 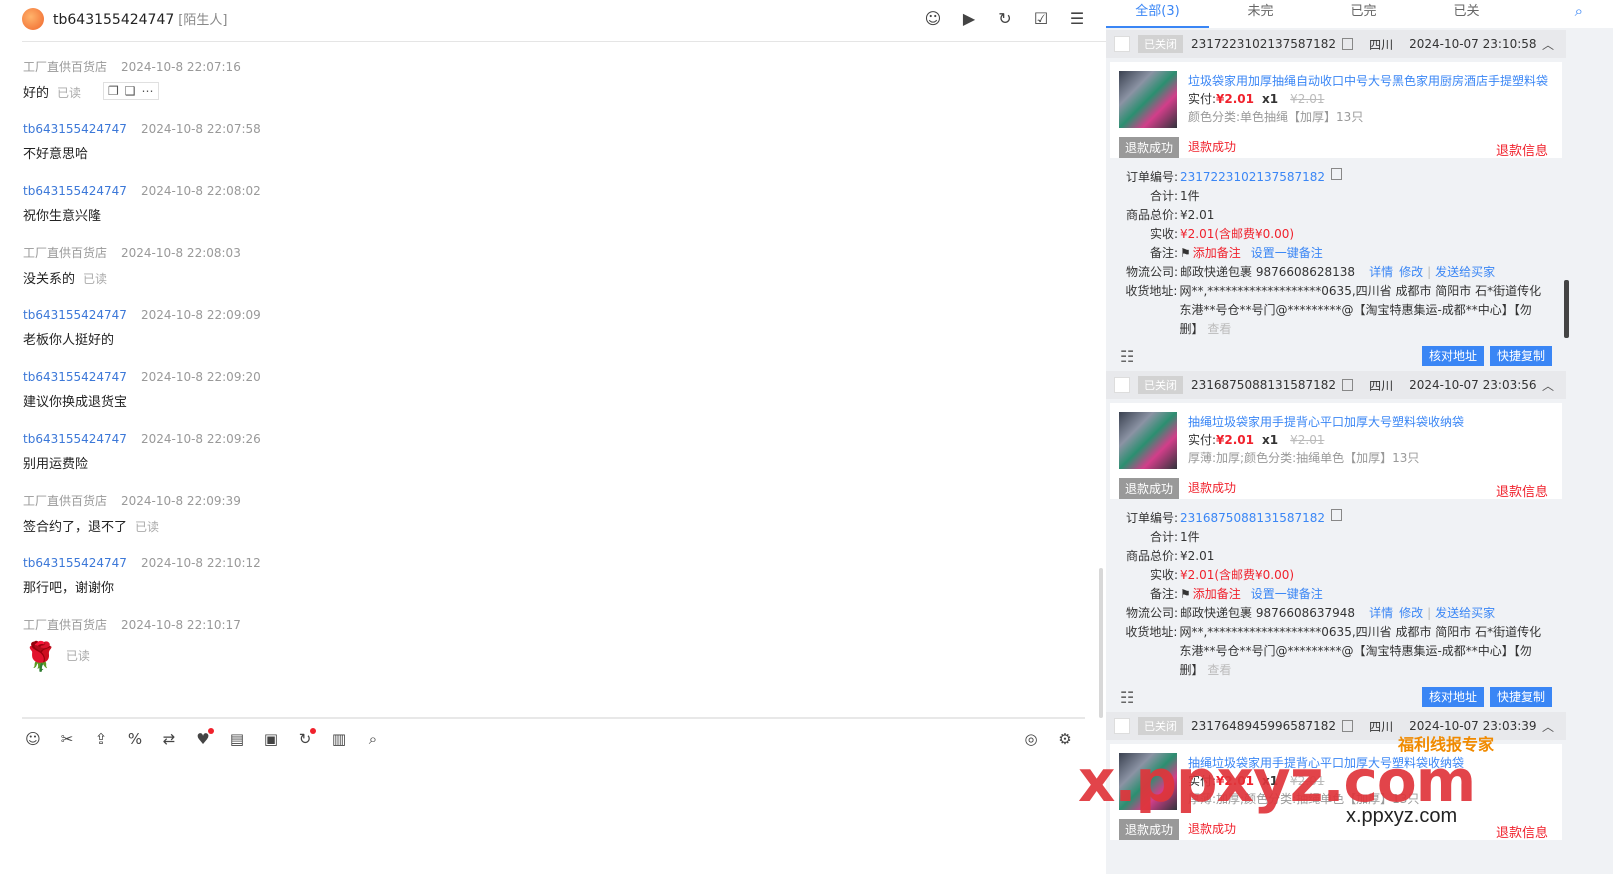 I want to click on chat-scrollbar, so click(x=1101, y=643).